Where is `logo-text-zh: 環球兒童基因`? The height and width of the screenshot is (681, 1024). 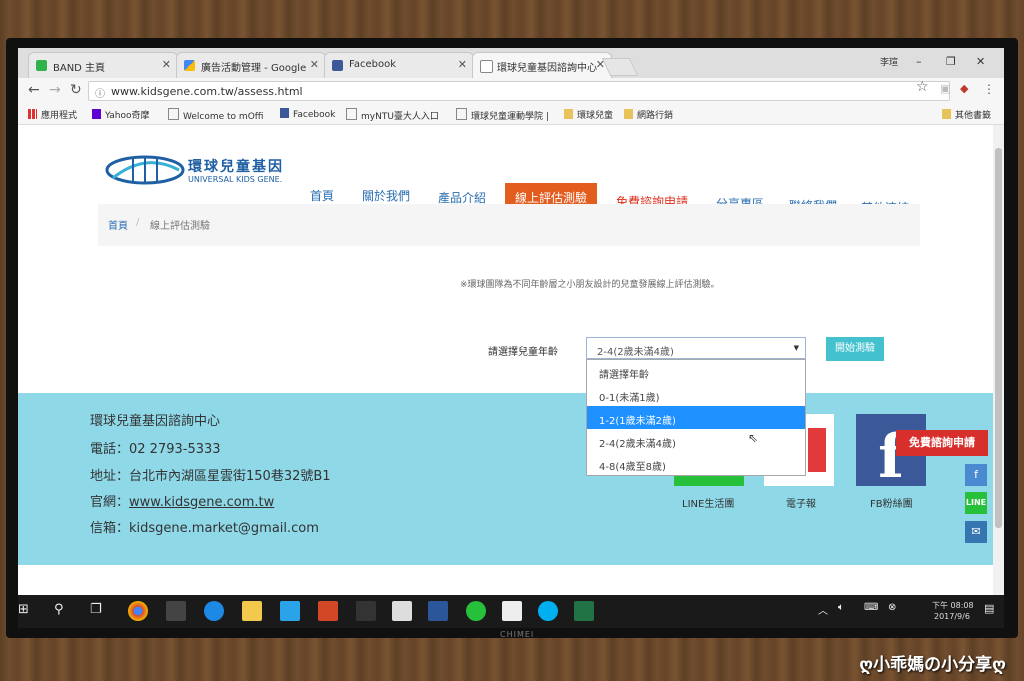 logo-text-zh: 環球兒童基因 is located at coordinates (236, 167).